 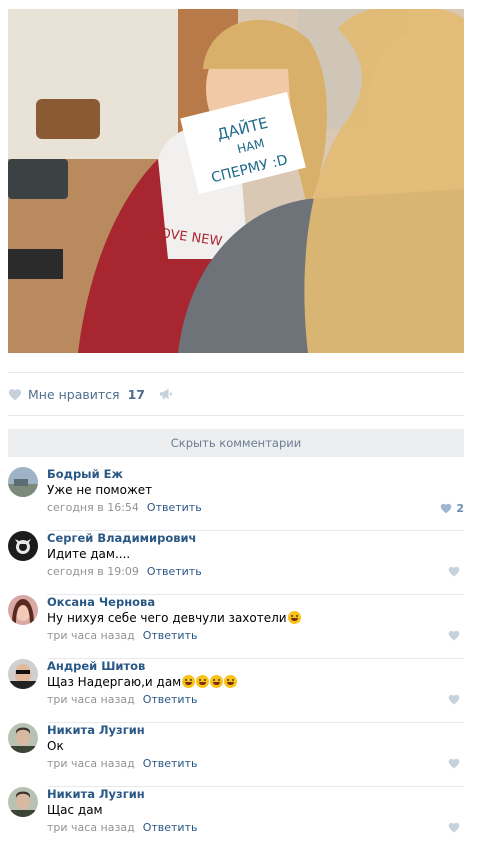 I want to click on comment-text: Щас дам, so click(x=75, y=810).